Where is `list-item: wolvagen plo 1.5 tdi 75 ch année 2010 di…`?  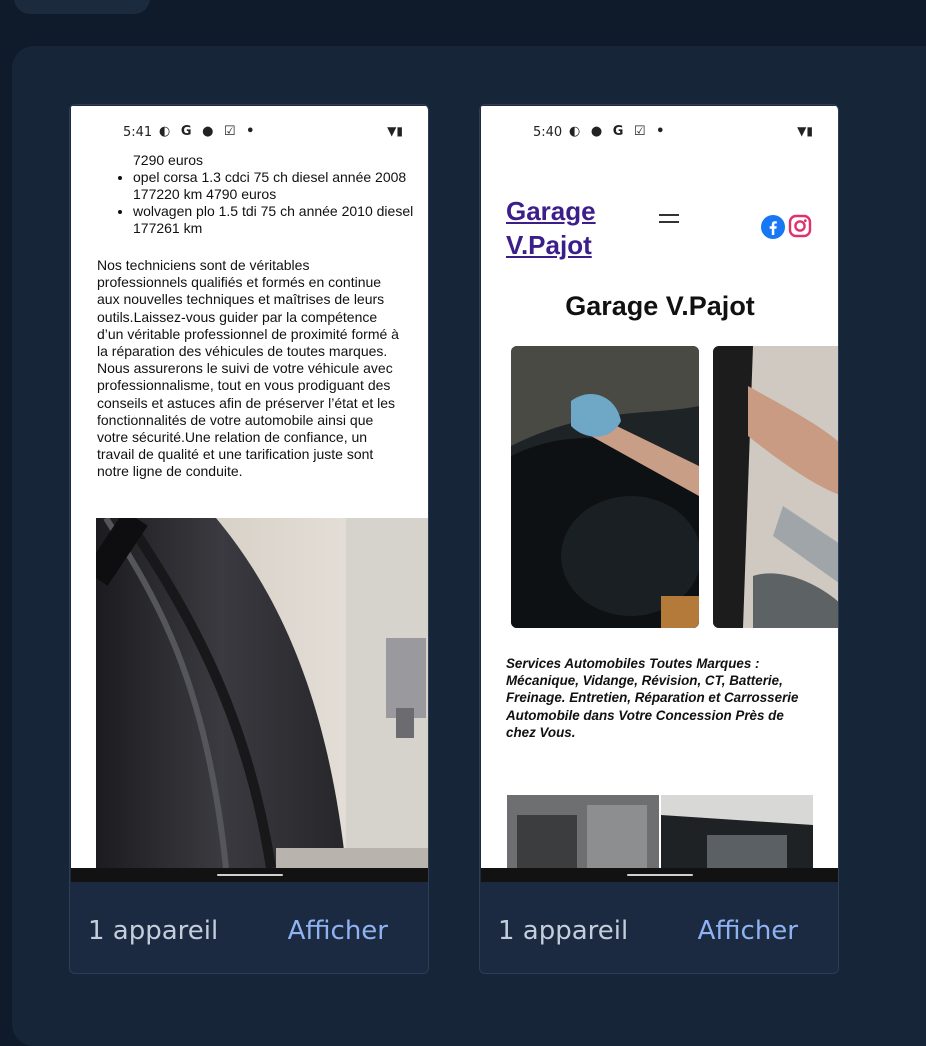
list-item: wolvagen plo 1.5 tdi 75 ch année 2010 di… is located at coordinates (280, 220).